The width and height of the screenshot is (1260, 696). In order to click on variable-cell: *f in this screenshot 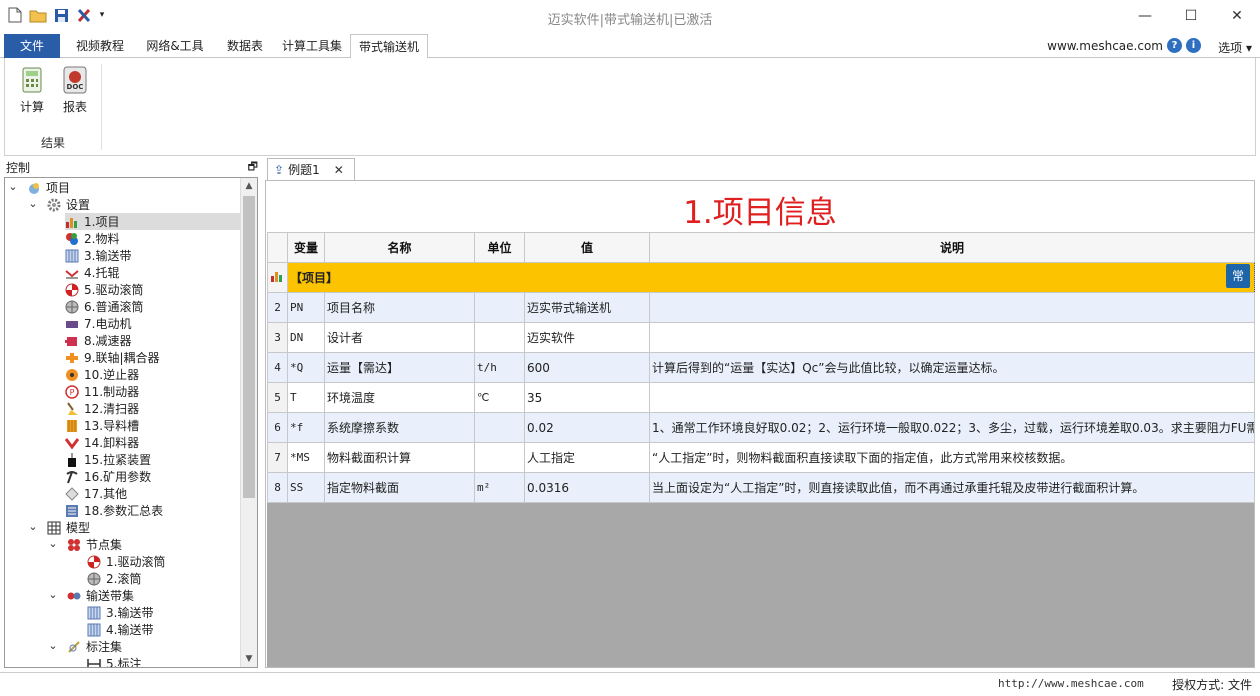, I will do `click(306, 427)`.